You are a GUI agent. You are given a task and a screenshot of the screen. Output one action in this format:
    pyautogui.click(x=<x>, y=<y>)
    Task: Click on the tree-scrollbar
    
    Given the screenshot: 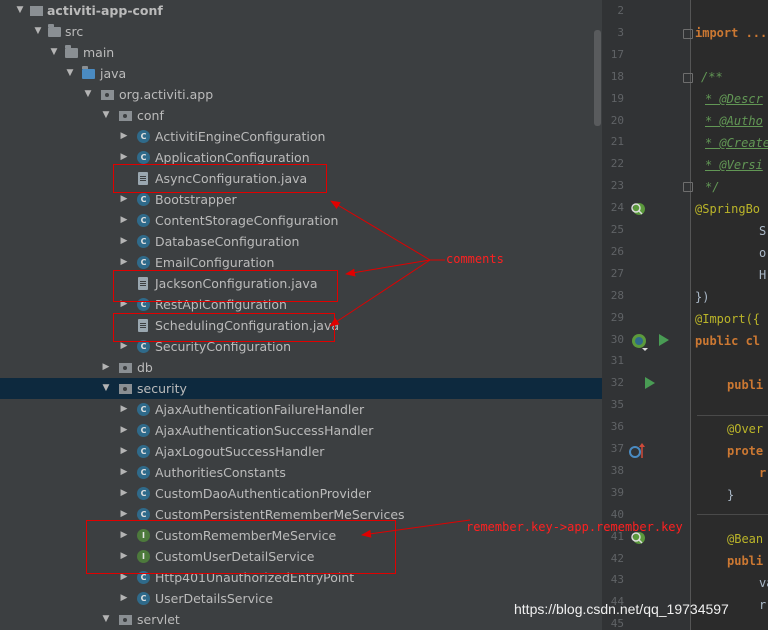 What is the action you would take?
    pyautogui.click(x=597, y=78)
    